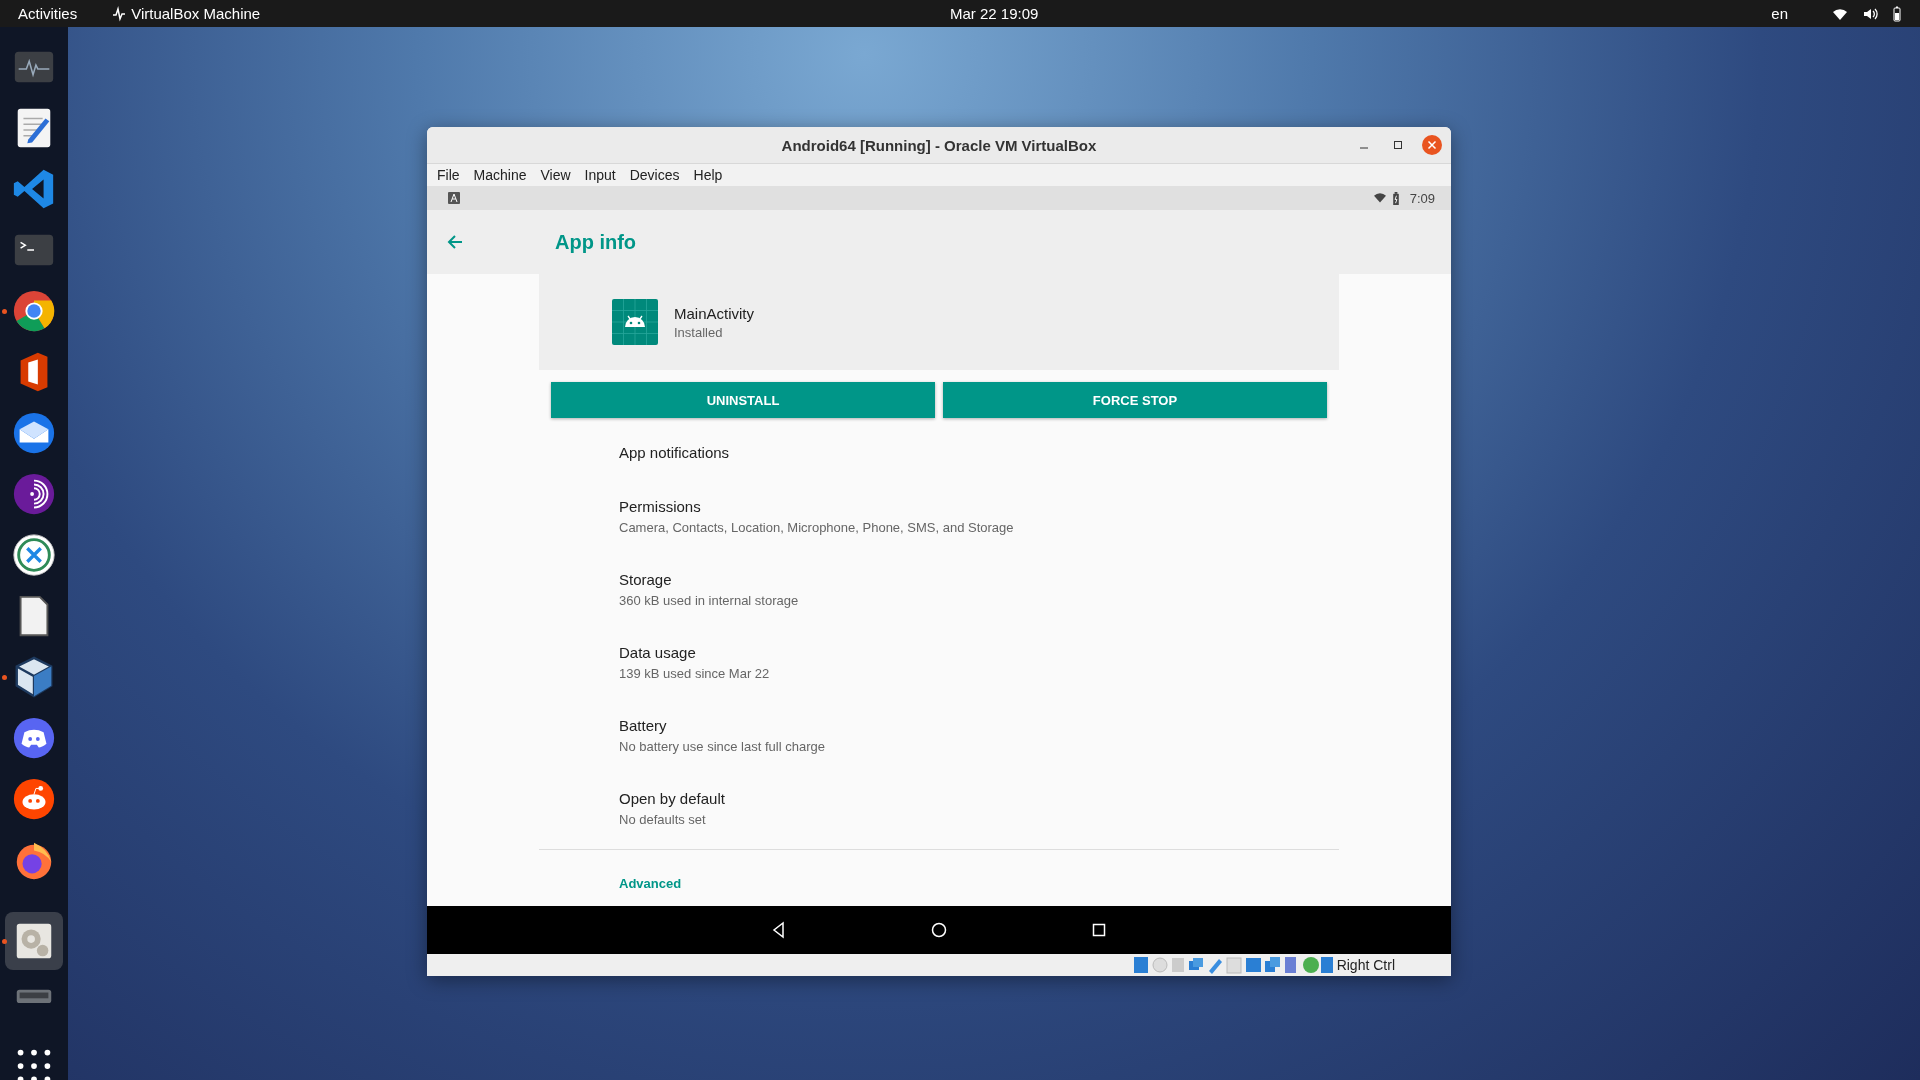  I want to click on podcast-icon, so click(34, 494).